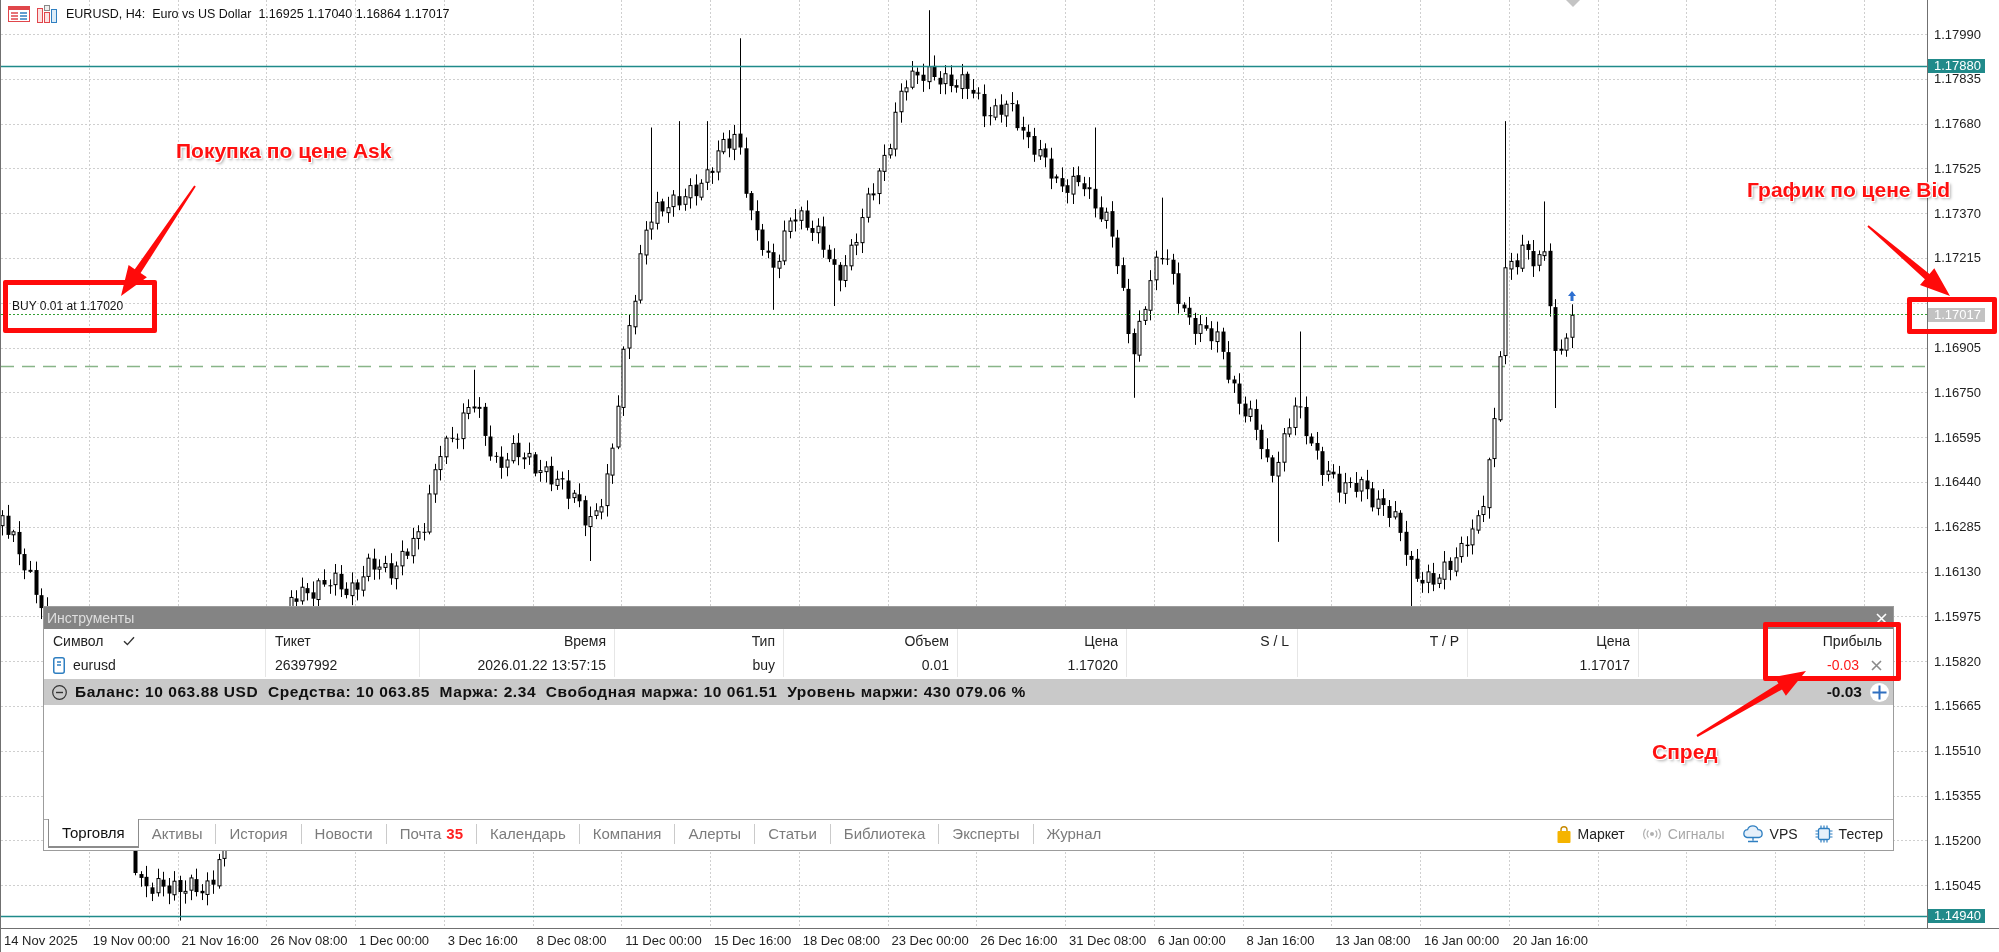 This screenshot has width=1999, height=952. Describe the element at coordinates (59, 692) in the screenshot. I see `minus-circle-icon` at that location.